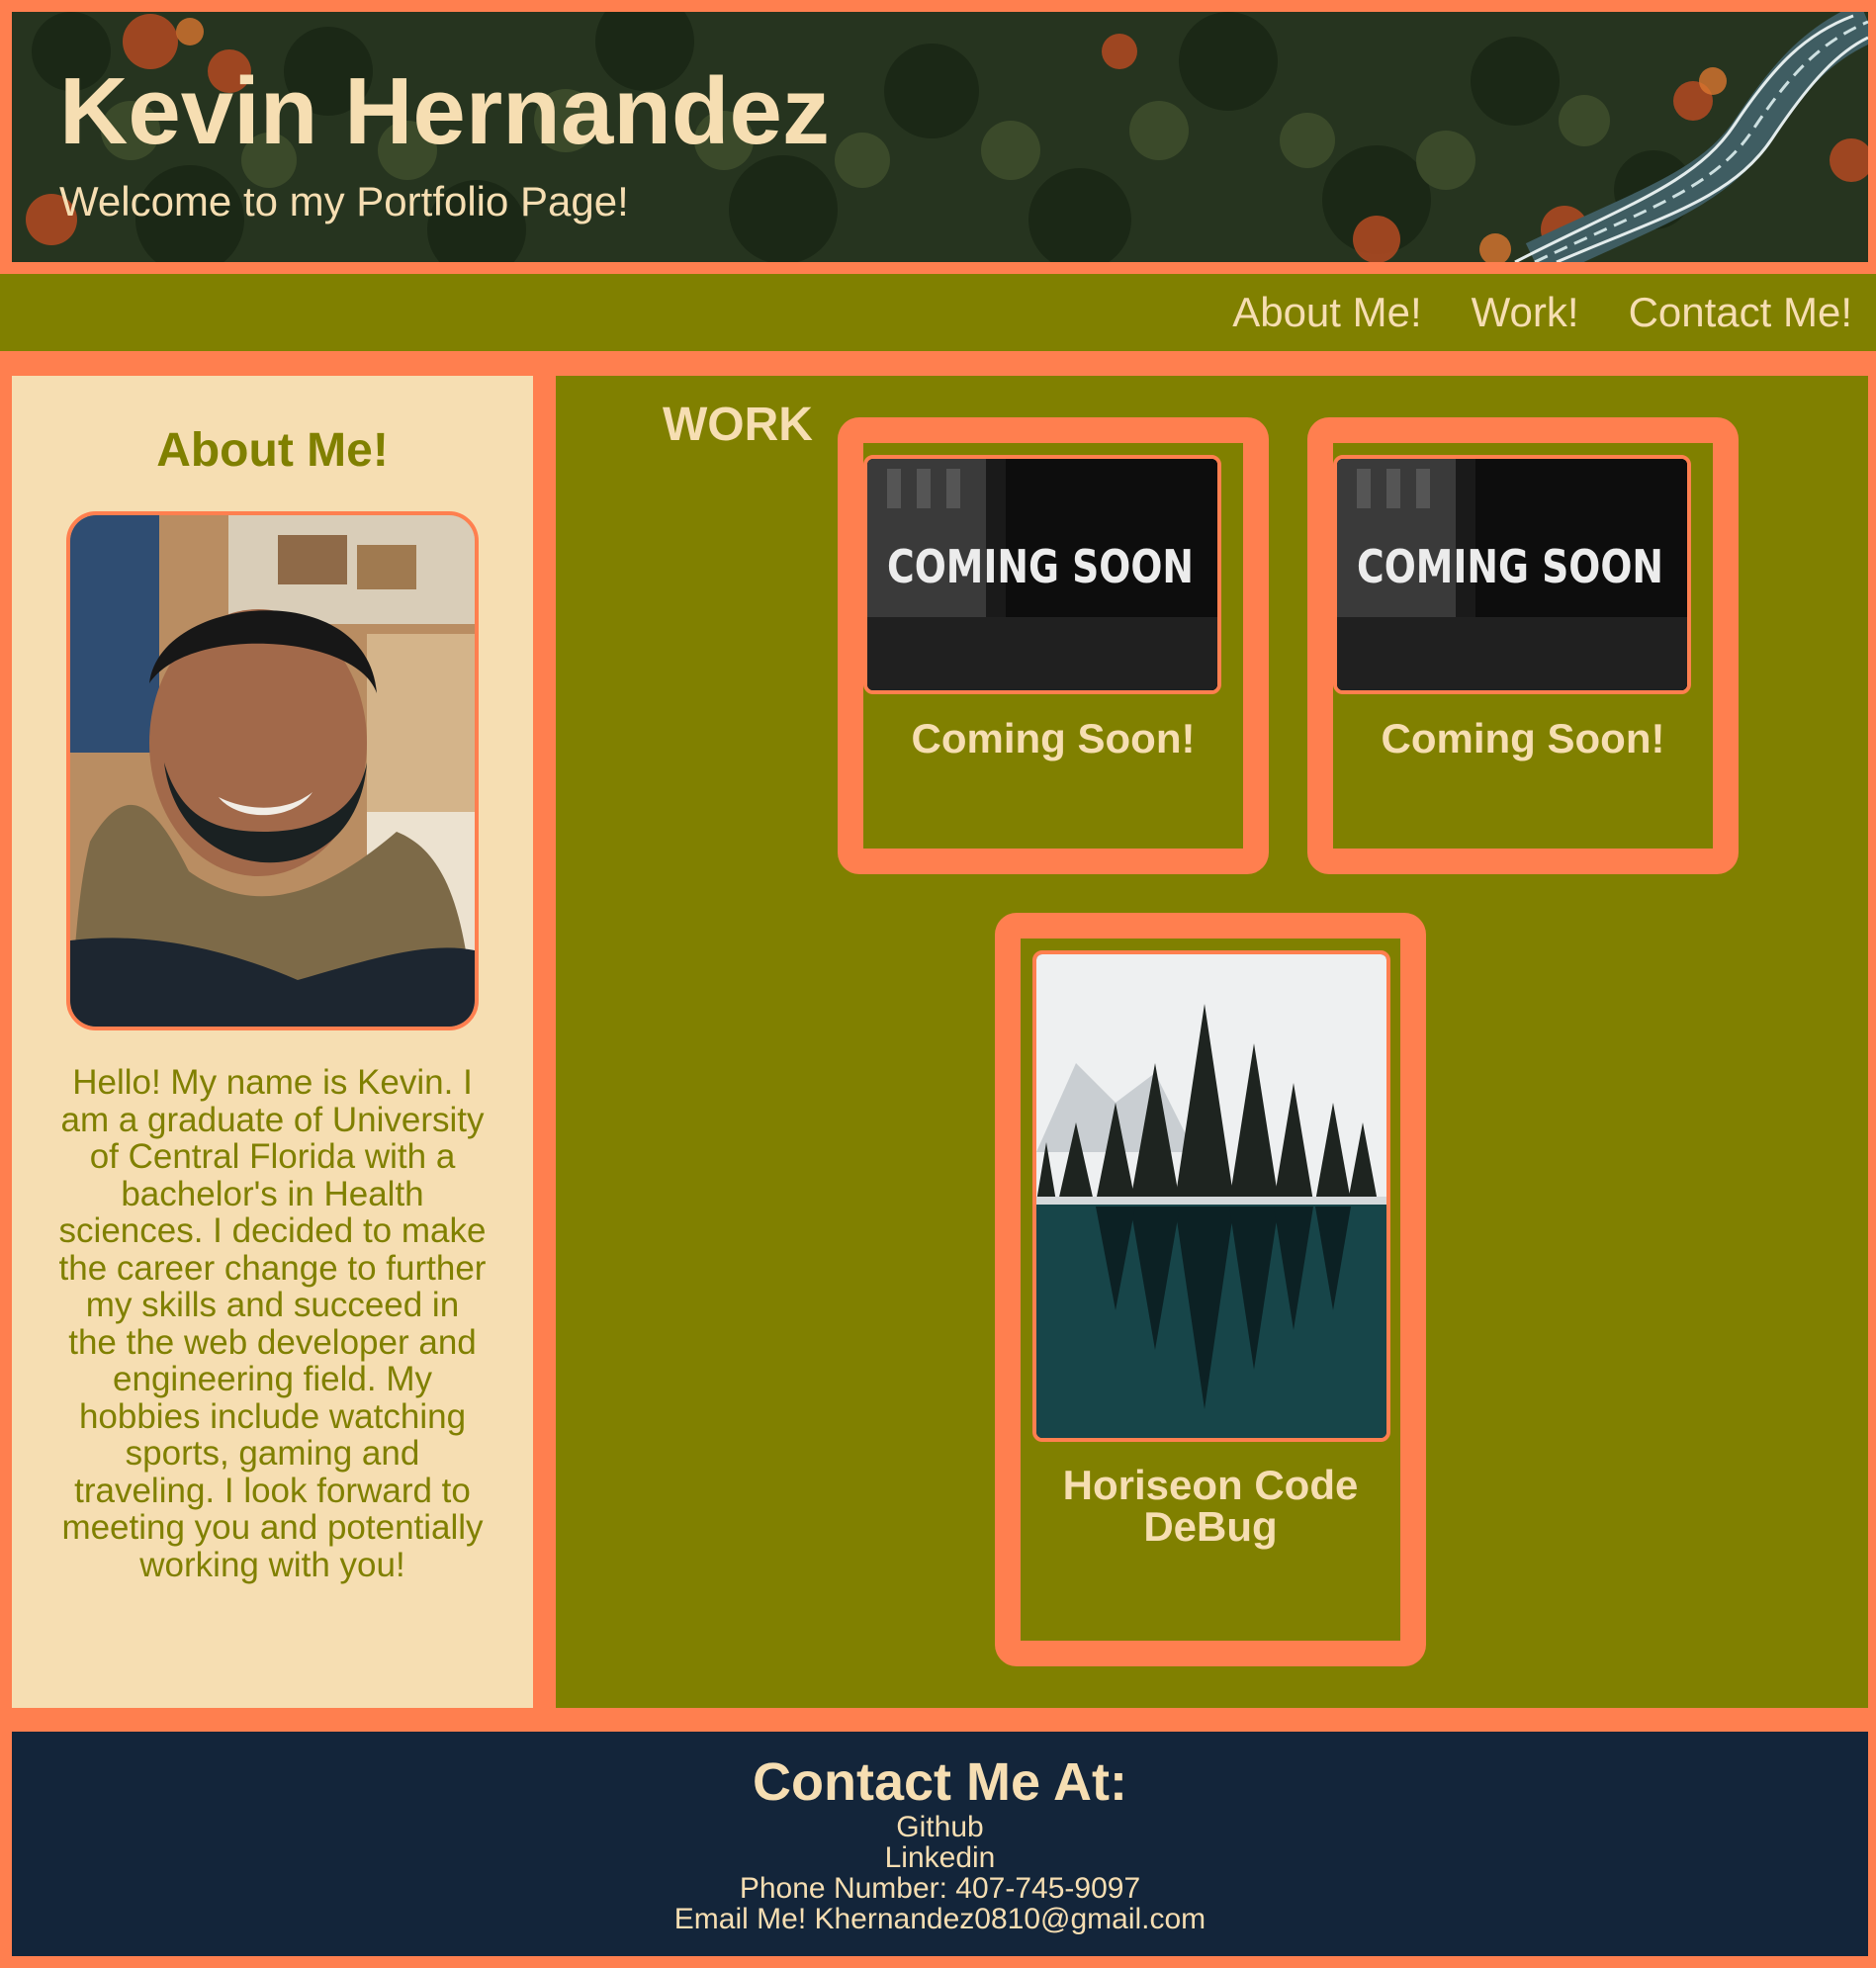  I want to click on nav-bar: About Me! Work! Contact Me!, so click(938, 312).